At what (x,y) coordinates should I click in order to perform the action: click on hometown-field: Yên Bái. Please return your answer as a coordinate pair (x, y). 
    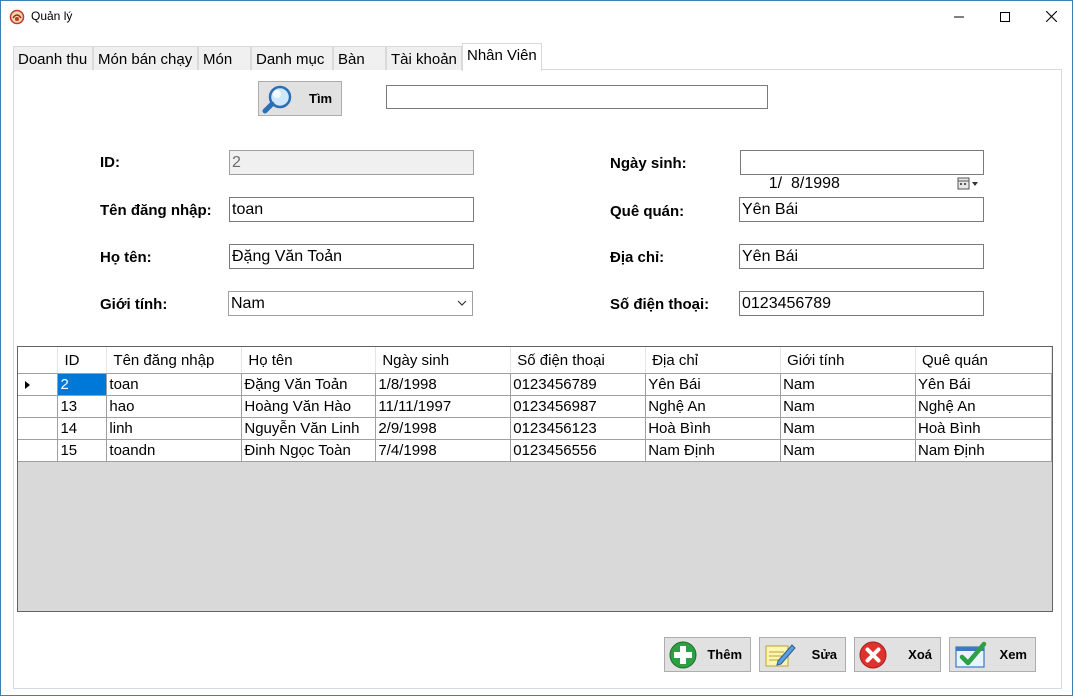
    Looking at the image, I should click on (861, 209).